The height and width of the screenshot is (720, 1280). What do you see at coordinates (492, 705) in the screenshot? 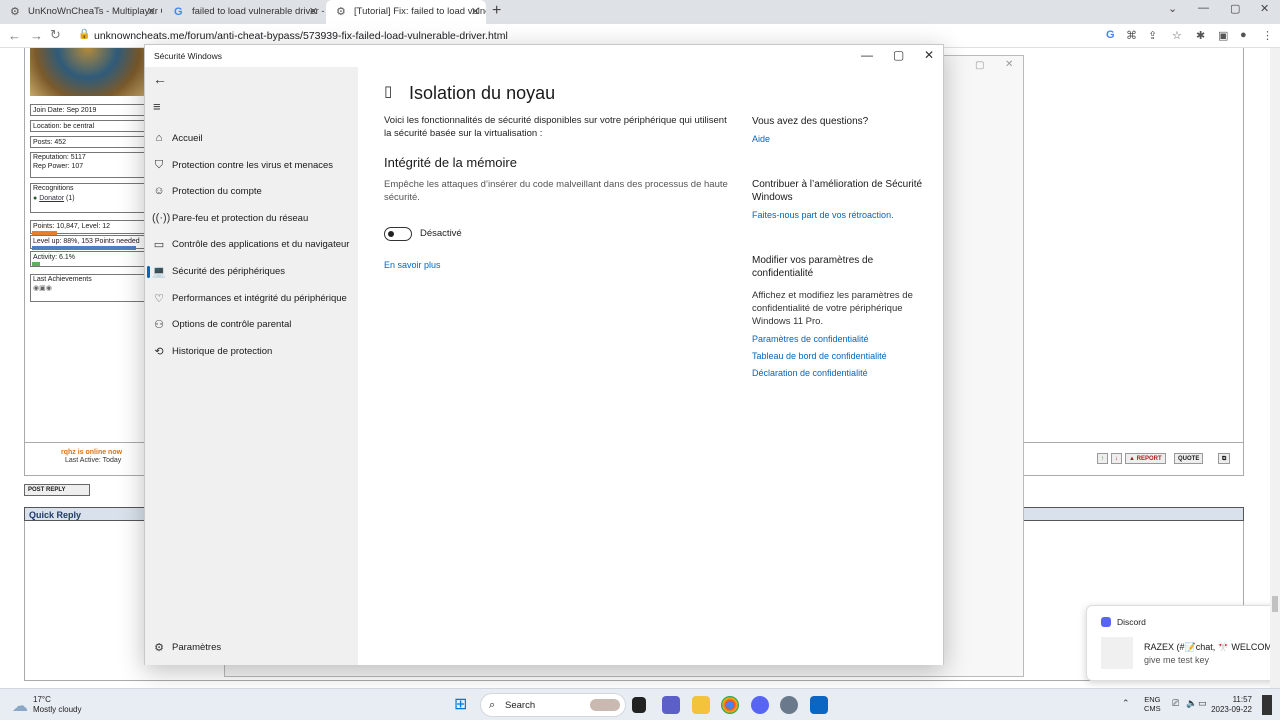
I see `search-icon: ⌕` at bounding box center [492, 705].